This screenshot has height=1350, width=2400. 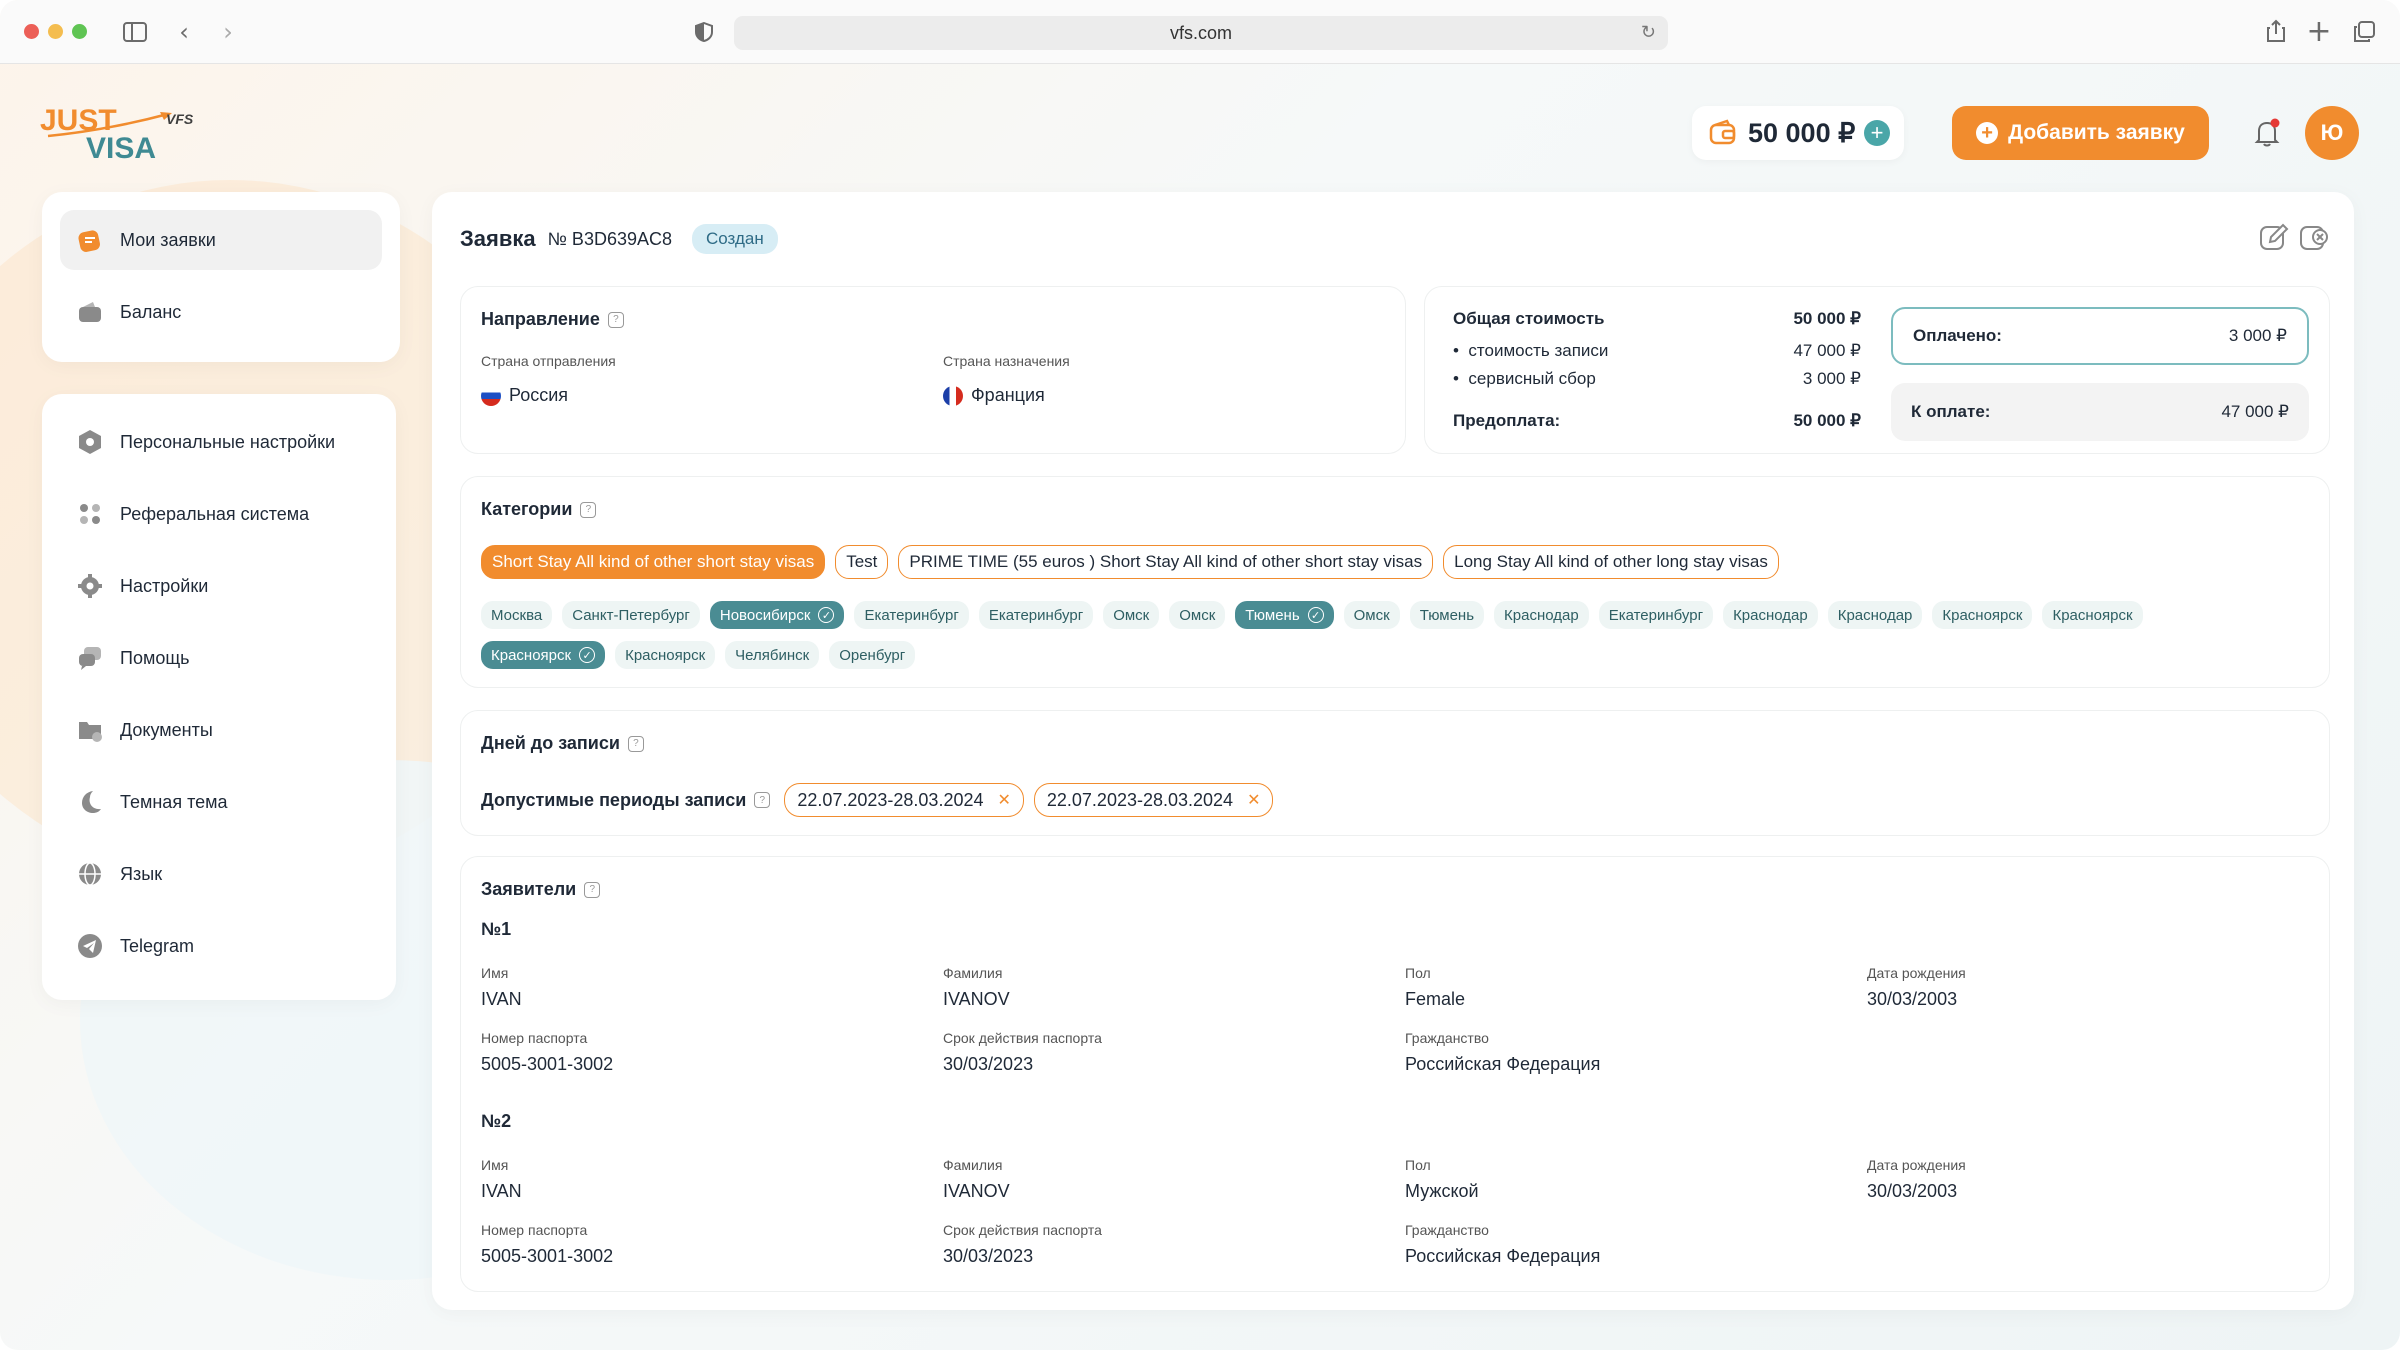 What do you see at coordinates (221, 586) in the screenshot?
I see `sidebar-item-settings: Настройки` at bounding box center [221, 586].